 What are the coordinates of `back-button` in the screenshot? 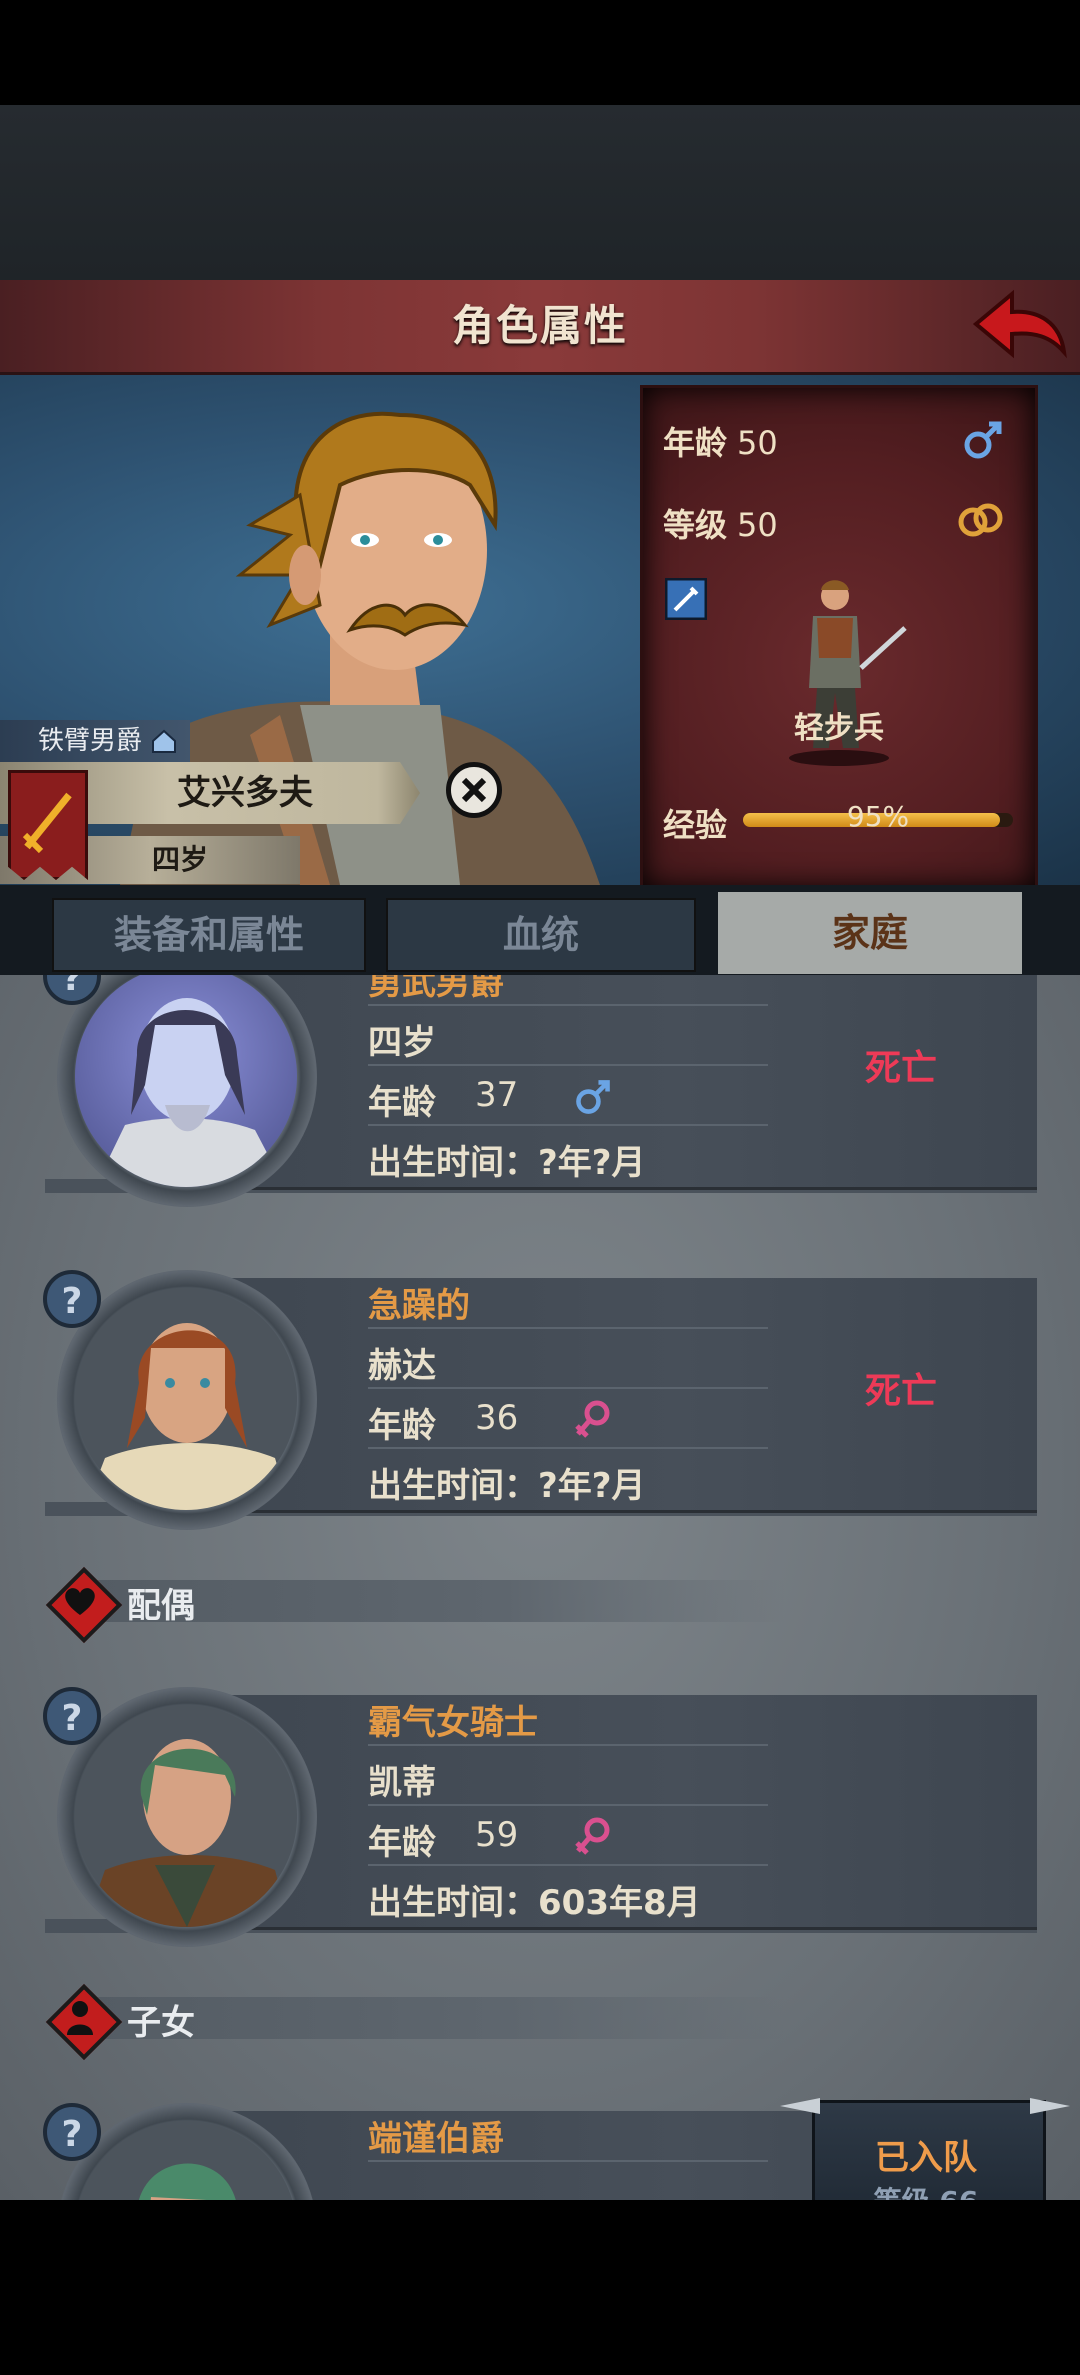 It's located at (1018, 326).